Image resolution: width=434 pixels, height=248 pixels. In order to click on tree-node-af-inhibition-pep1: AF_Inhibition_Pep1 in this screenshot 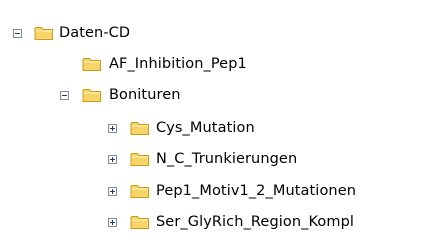, I will do `click(150, 64)`.